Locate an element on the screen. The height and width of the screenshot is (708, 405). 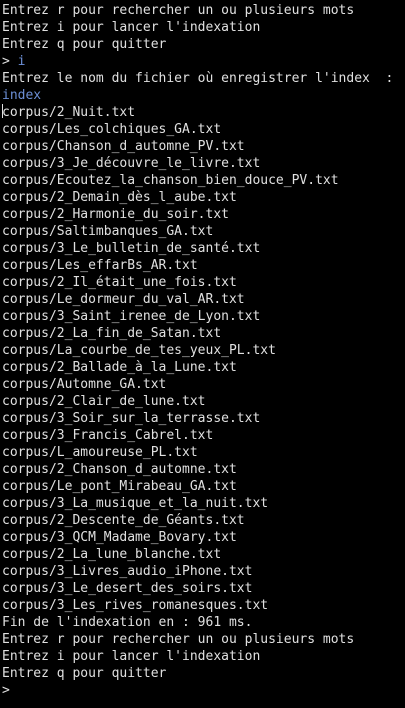
file-list-item: corpus/Les_effarBs_AR.txt is located at coordinates (203, 265).